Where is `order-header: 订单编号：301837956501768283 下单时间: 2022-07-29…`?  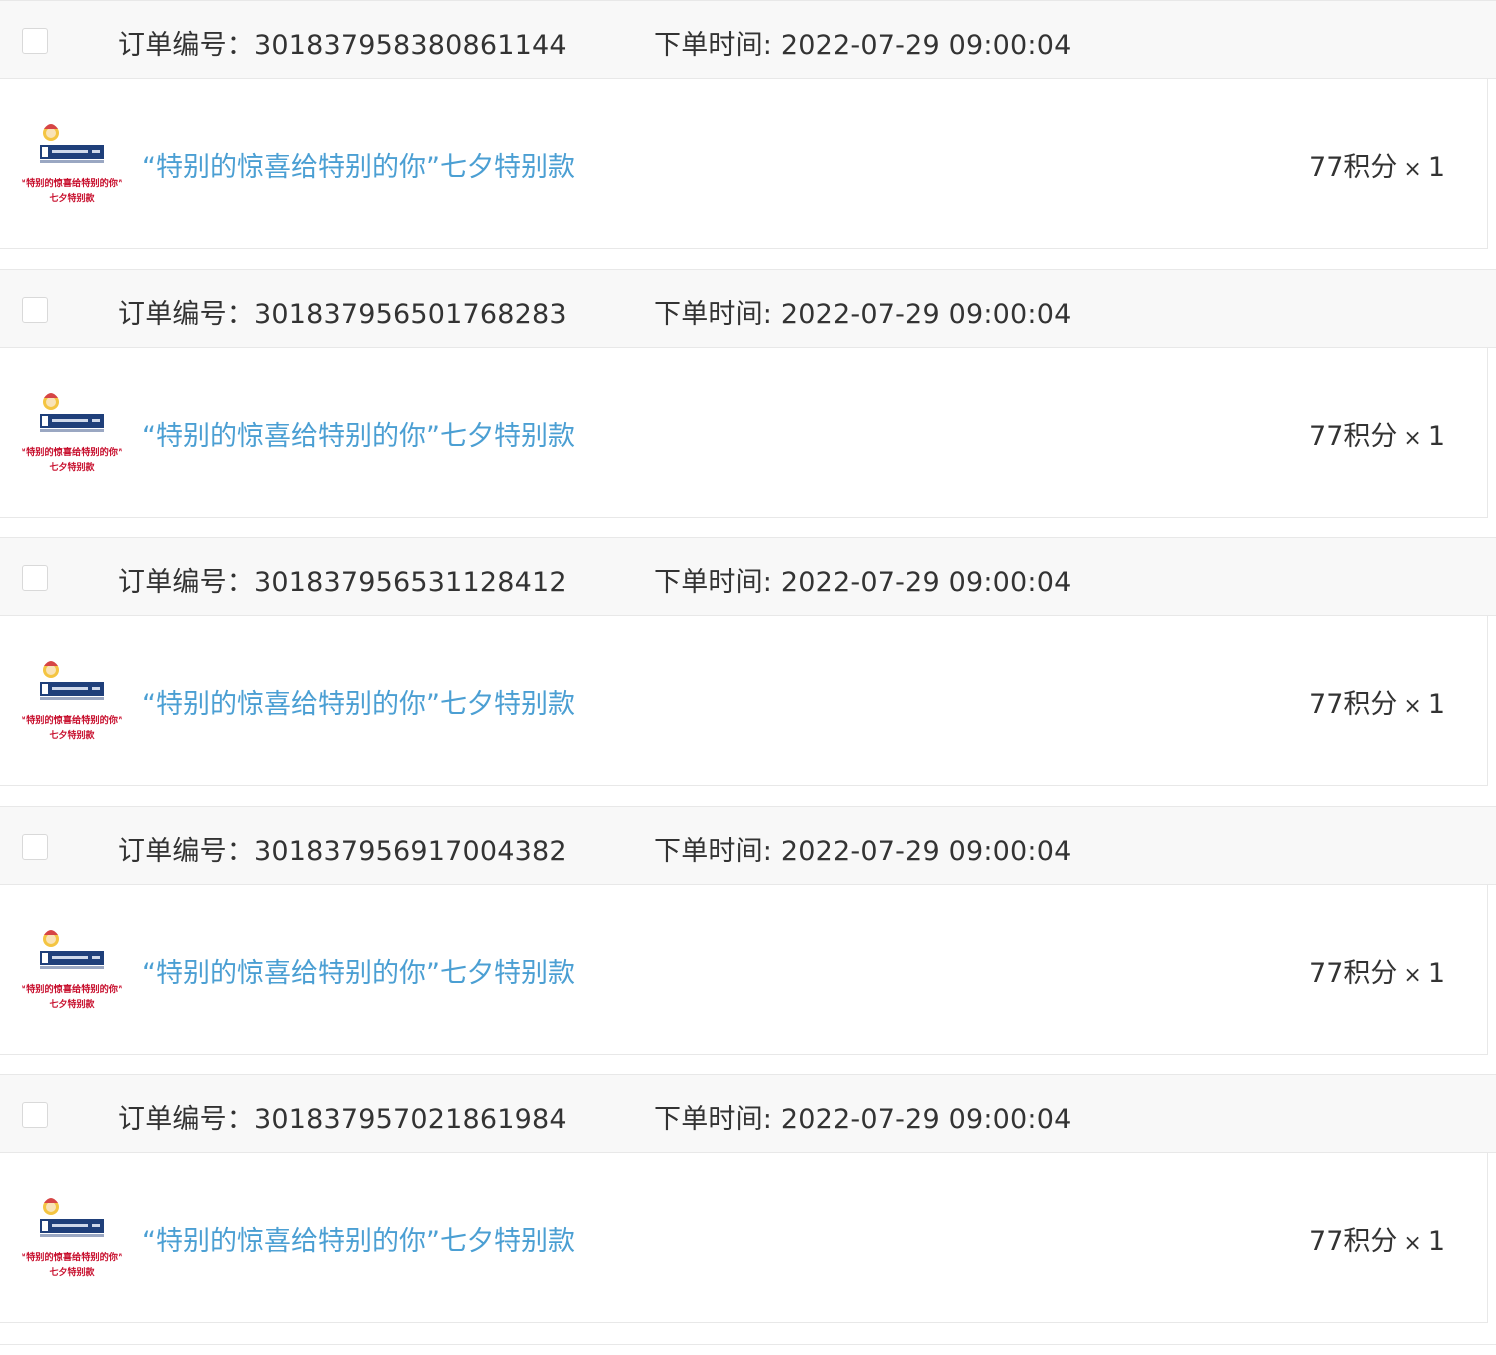
order-header: 订单编号：301837956501768283 下单时间: 2022-07-29… is located at coordinates (748, 308).